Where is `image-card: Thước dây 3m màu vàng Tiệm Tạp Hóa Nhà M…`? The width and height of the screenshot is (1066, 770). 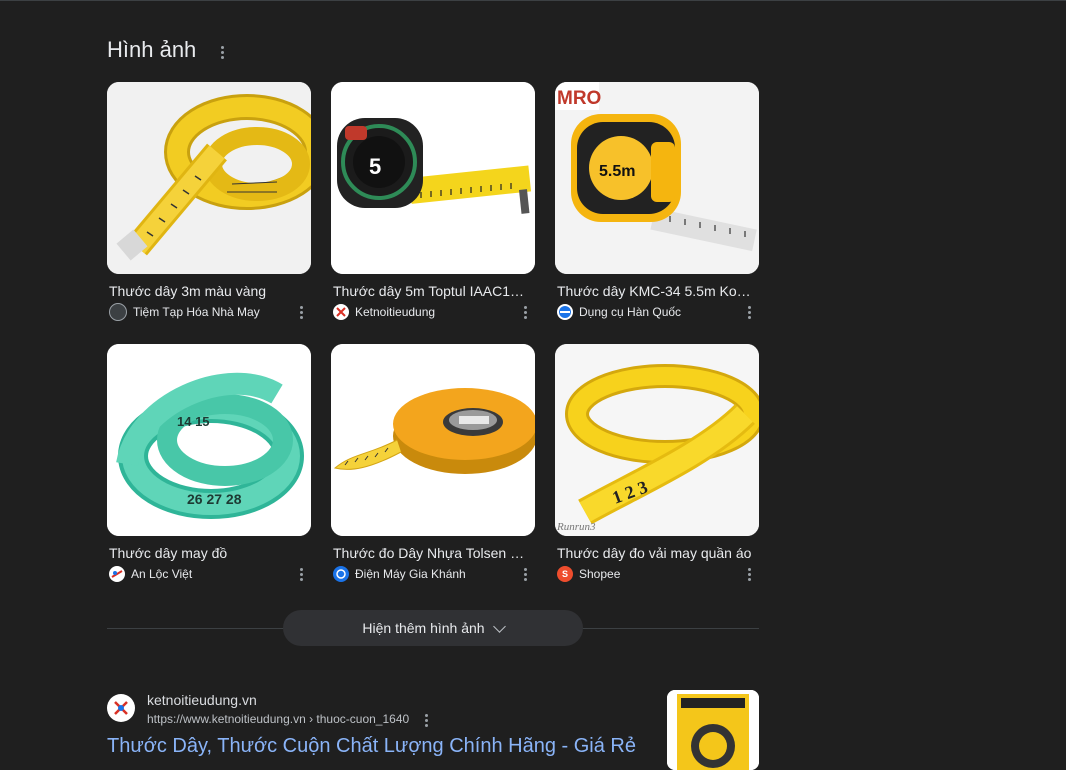
image-card: Thước dây 3m màu vàng Tiệm Tạp Hóa Nhà M… is located at coordinates (209, 207).